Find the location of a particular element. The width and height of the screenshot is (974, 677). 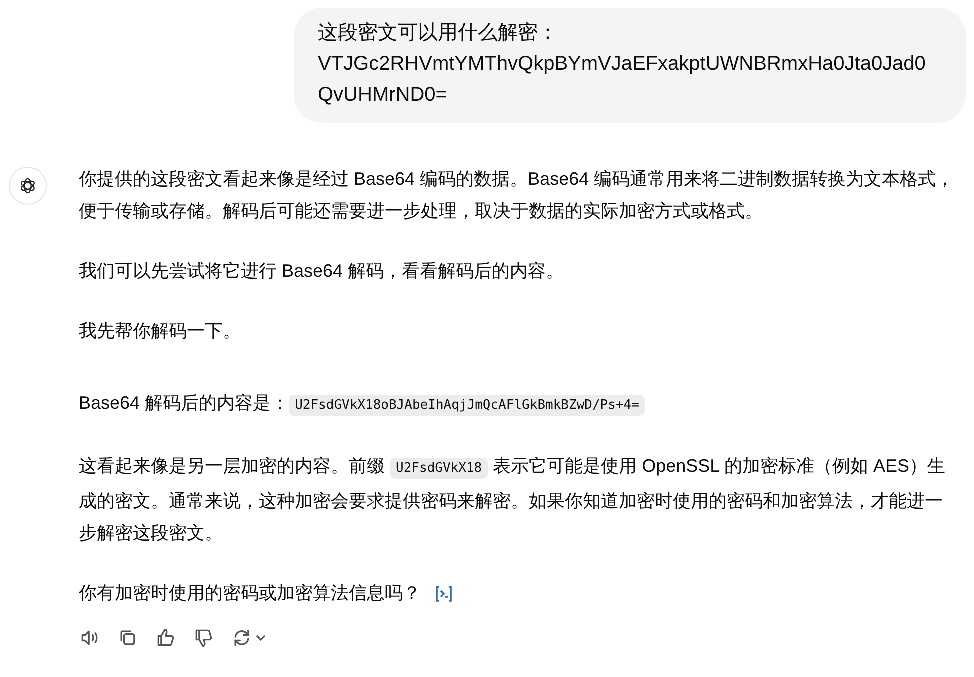

message-paragraph: Base64 解码后的内容是： U2FsdGVkX18oBJAbeIhAqjJmQcAFlGkBmkBZwD/Ps+4= is located at coordinates (518, 404).